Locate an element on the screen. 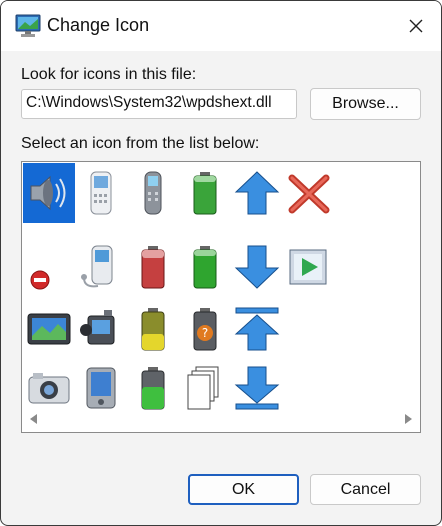 This screenshot has width=442, height=526. close-button is located at coordinates (416, 26).